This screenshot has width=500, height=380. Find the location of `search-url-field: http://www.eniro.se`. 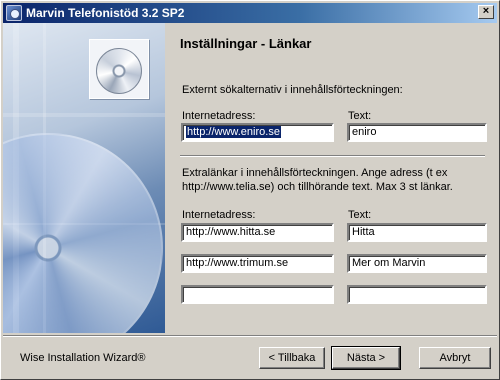

search-url-field: http://www.eniro.se is located at coordinates (257, 132).